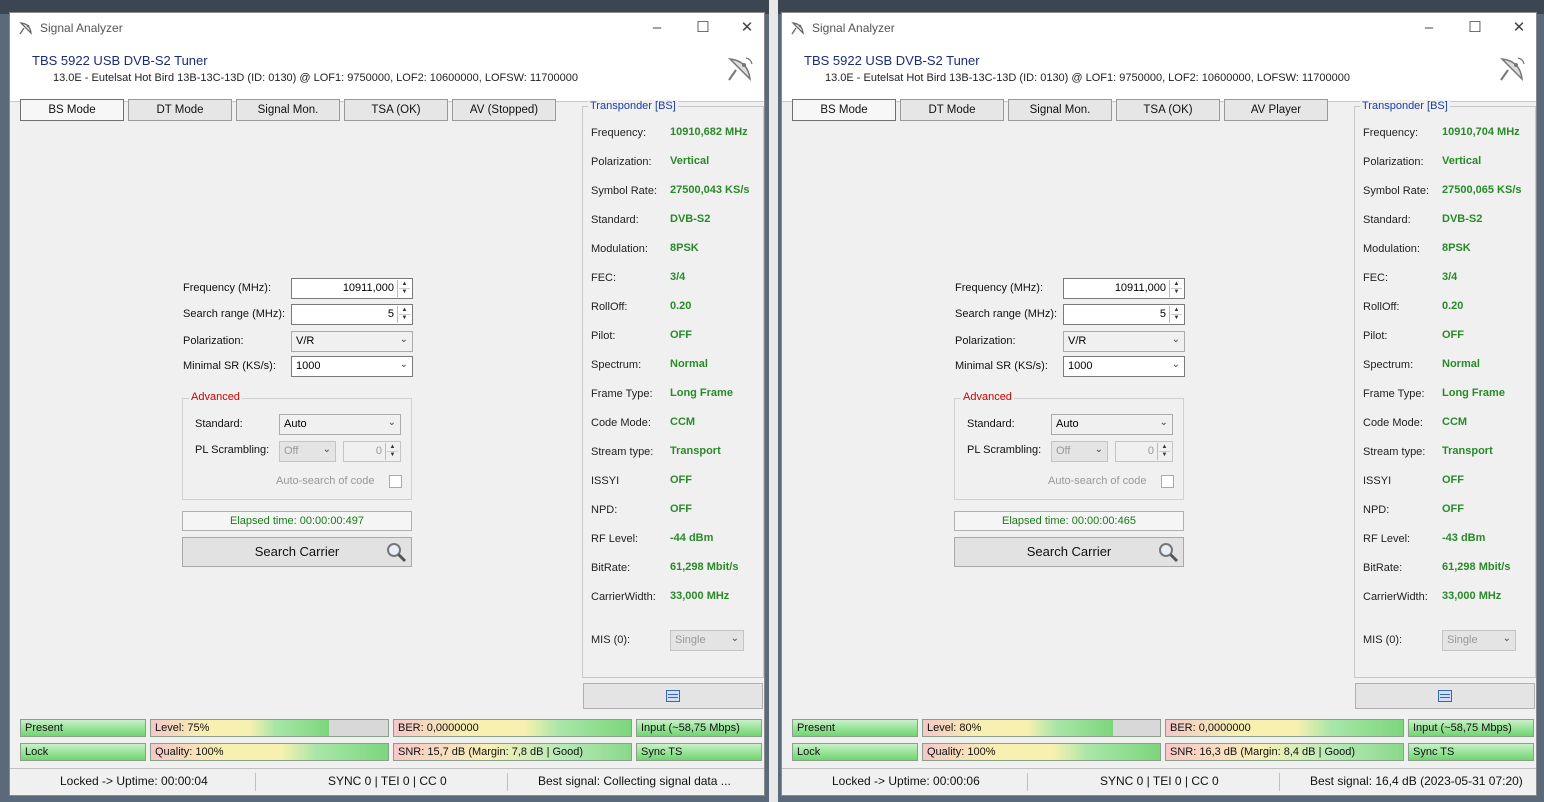 The width and height of the screenshot is (1544, 802). What do you see at coordinates (269, 752) in the screenshot?
I see `quality-indicator: Quality: 100%` at bounding box center [269, 752].